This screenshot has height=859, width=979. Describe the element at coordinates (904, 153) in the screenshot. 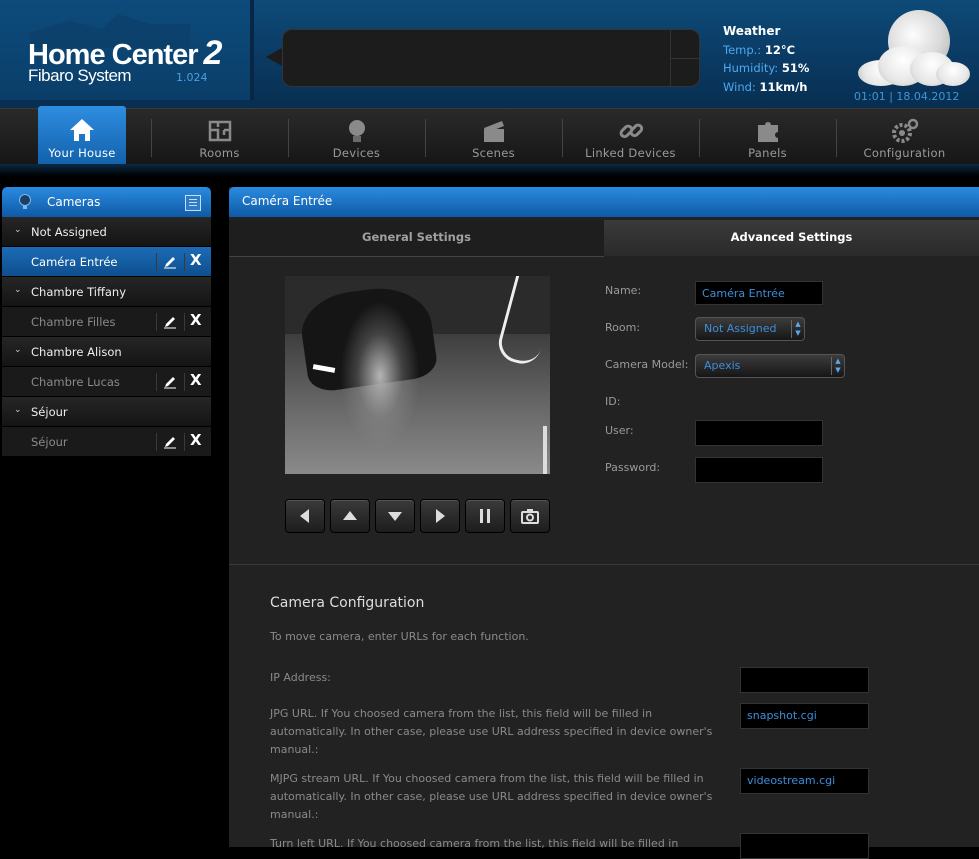

I see `nav-label: Configuration` at that location.